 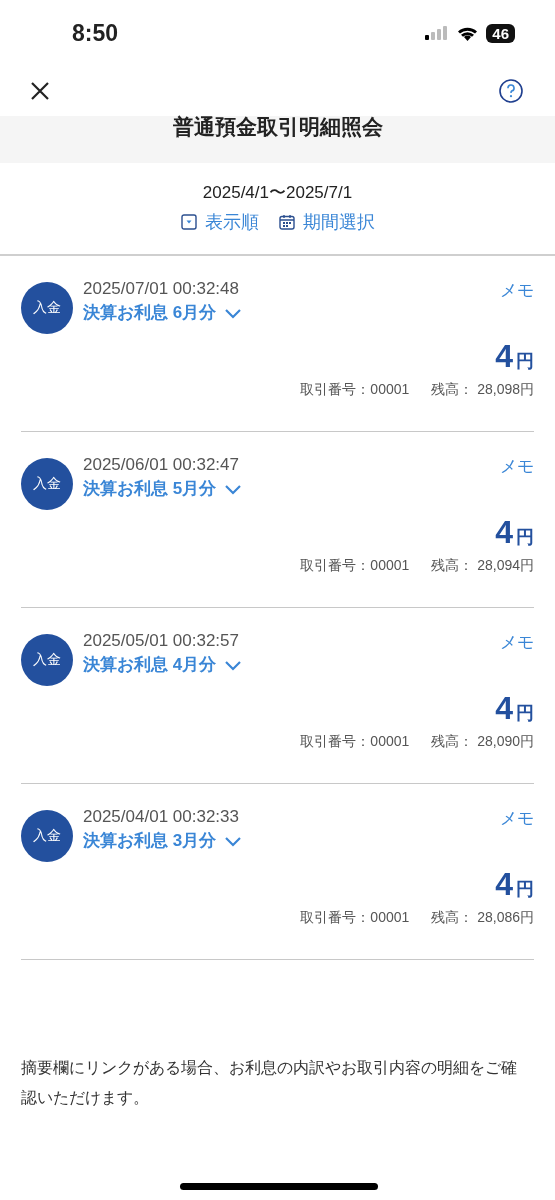 I want to click on balance: 残高： 28,098円, so click(x=482, y=390).